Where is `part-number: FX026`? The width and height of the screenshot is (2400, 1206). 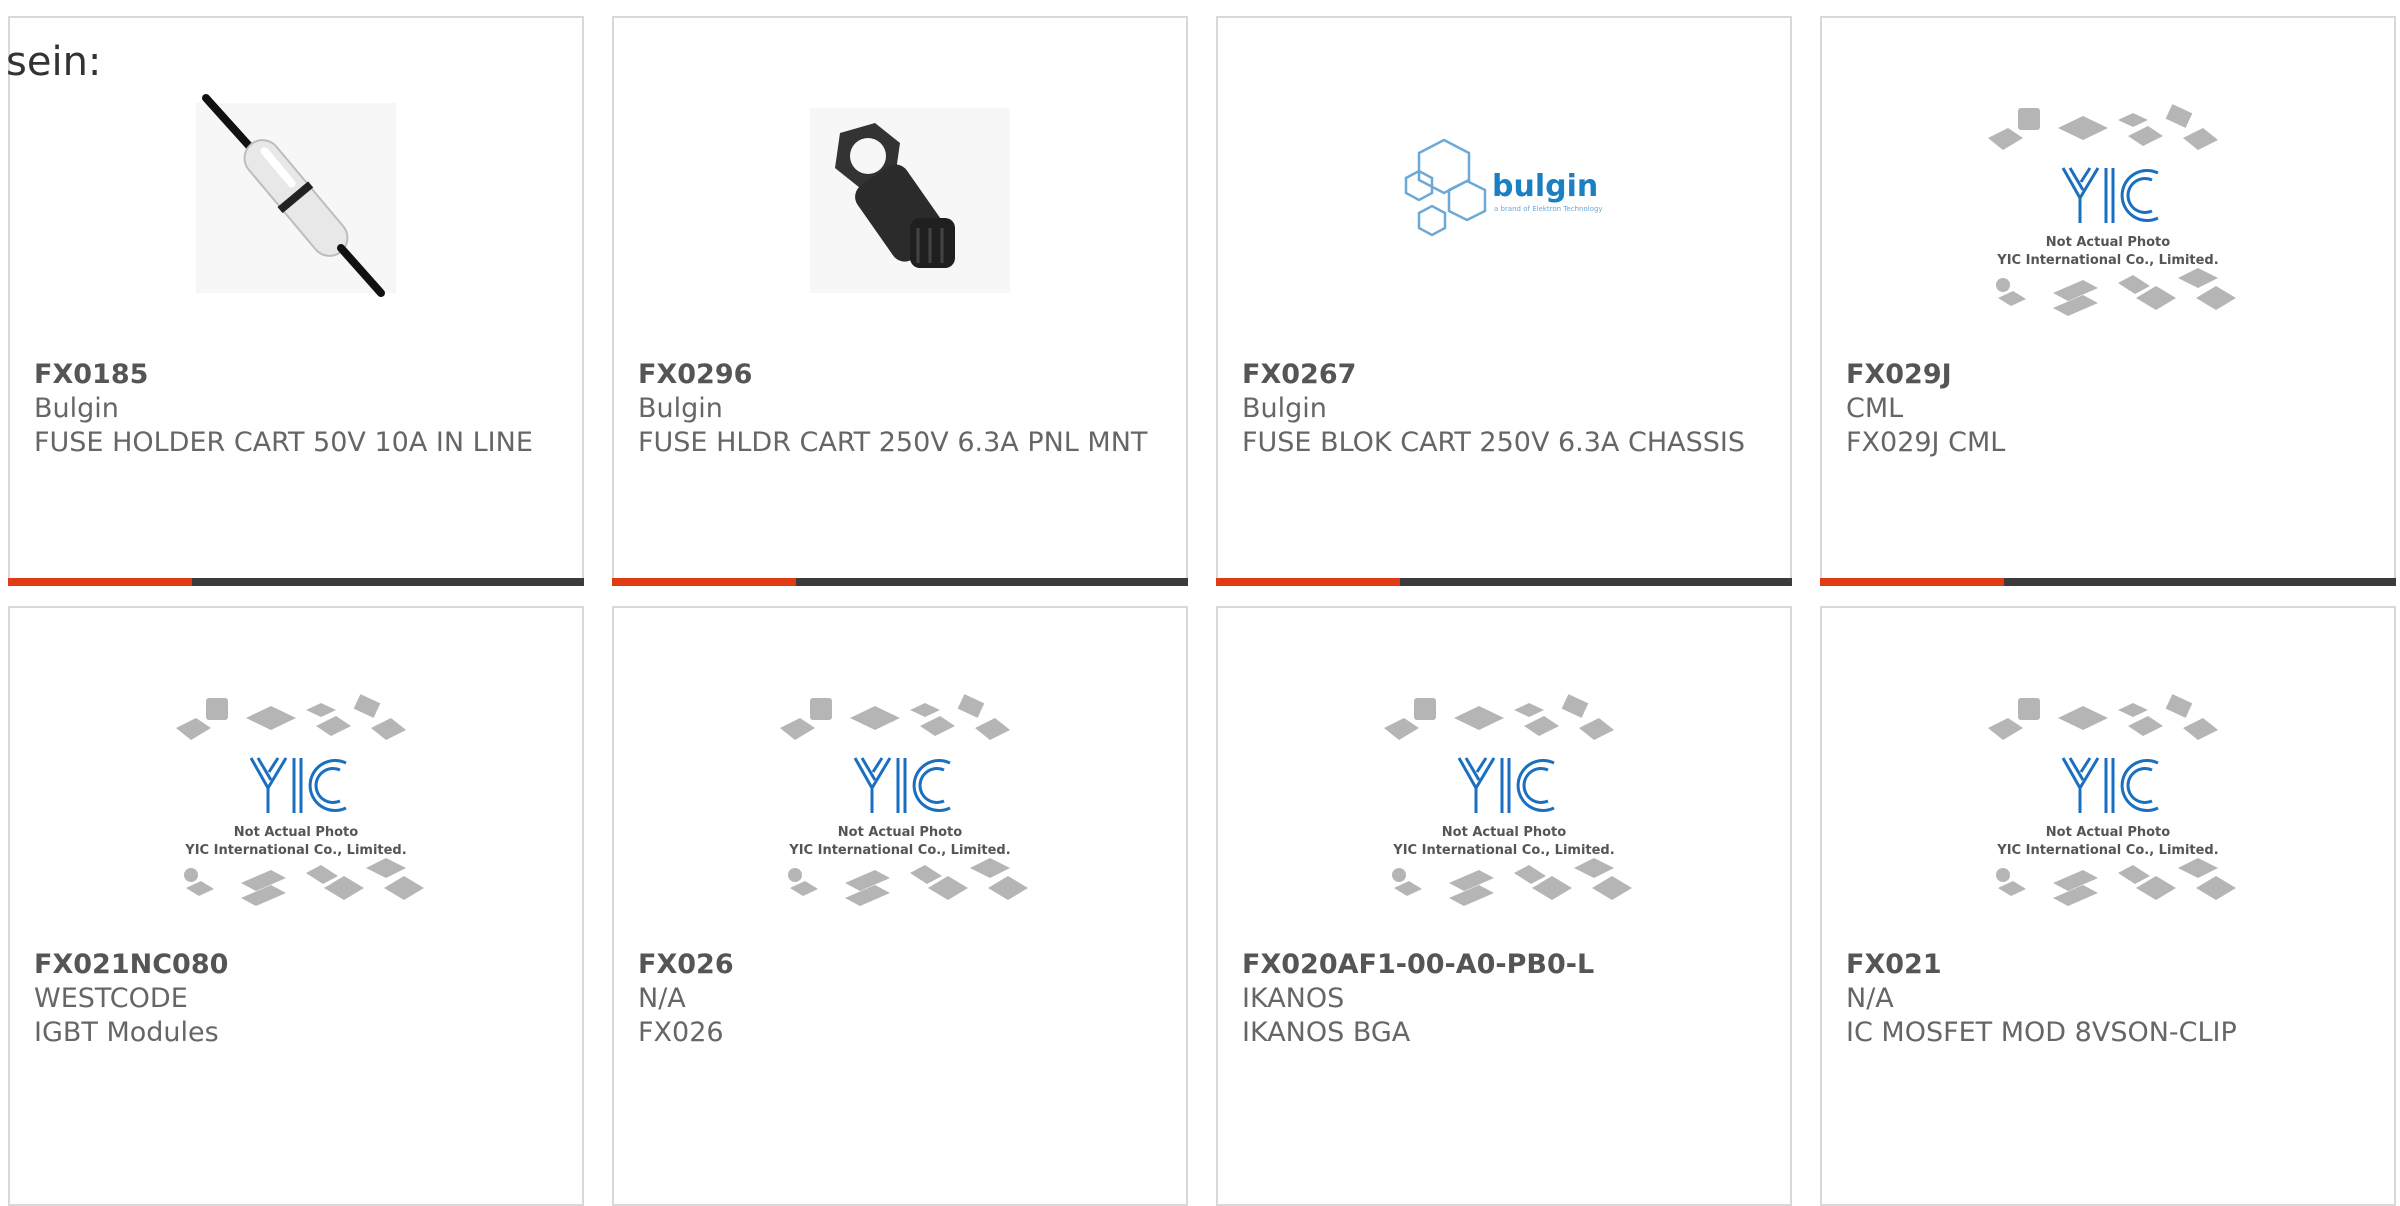 part-number: FX026 is located at coordinates (900, 965).